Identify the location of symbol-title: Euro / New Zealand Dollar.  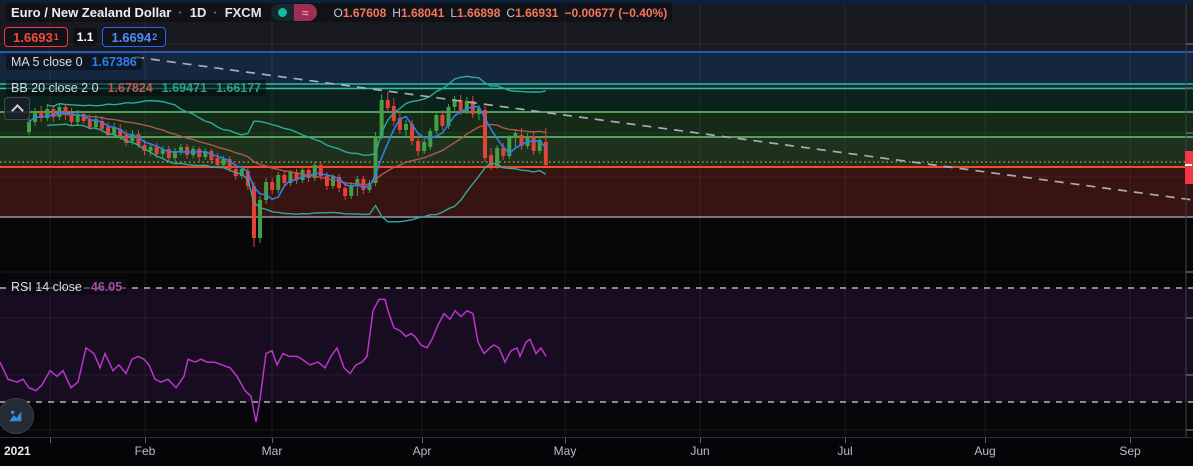
(91, 12).